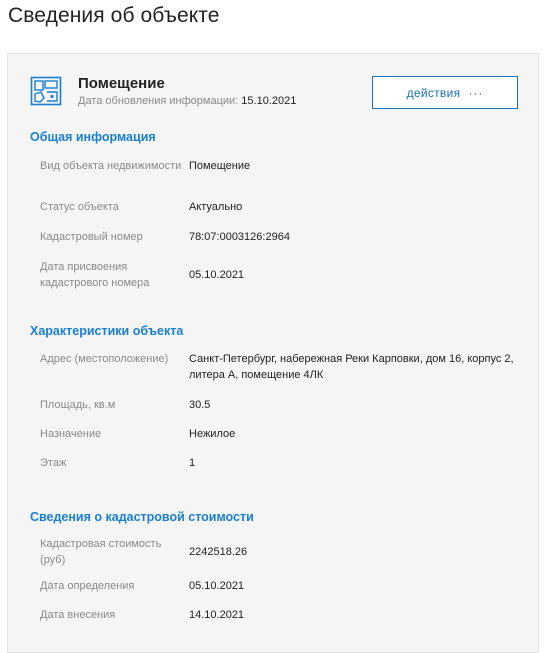 Image resolution: width=546 pixels, height=653 pixels. I want to click on update-info: Дата обновления информации: 15.10.2021, so click(187, 101).